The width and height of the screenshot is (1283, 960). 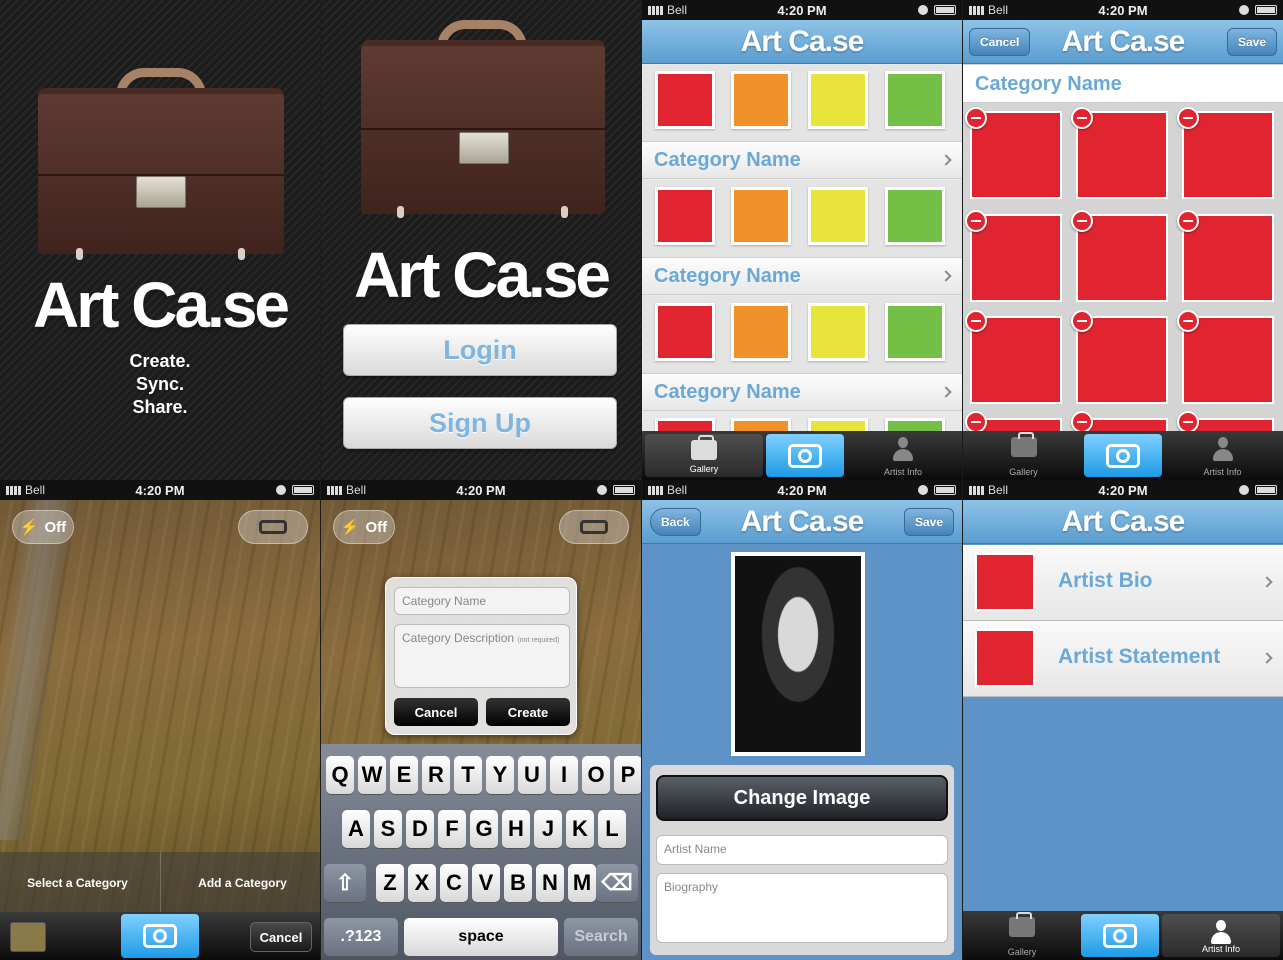 I want to click on key-z: Z, so click(x=390, y=883).